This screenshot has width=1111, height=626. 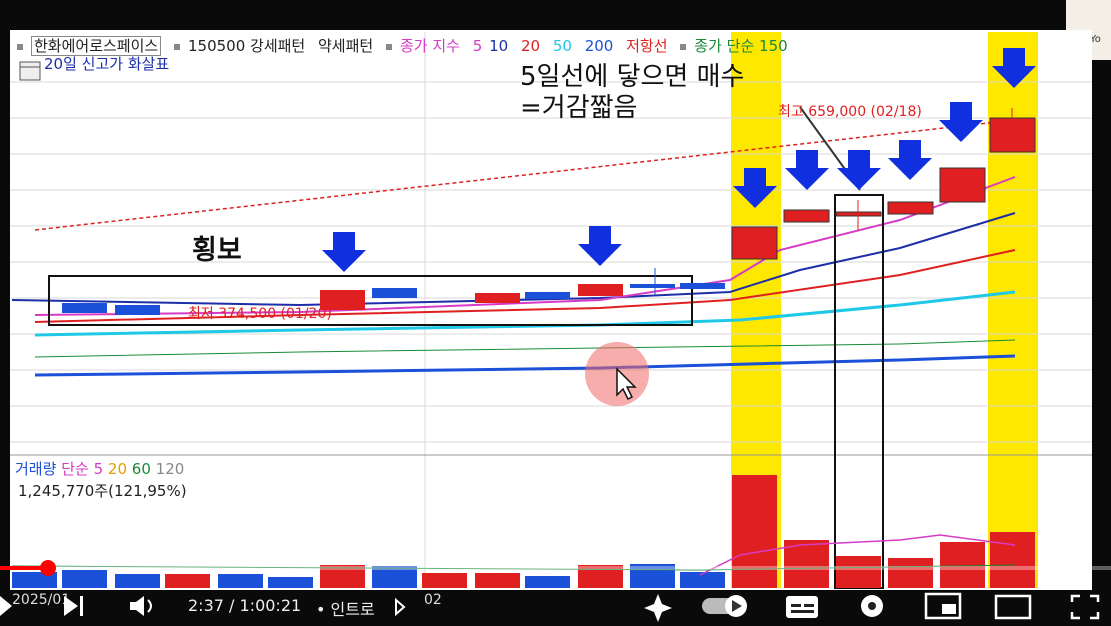 I want to click on chapter-title: • 인트로, so click(x=345, y=608).